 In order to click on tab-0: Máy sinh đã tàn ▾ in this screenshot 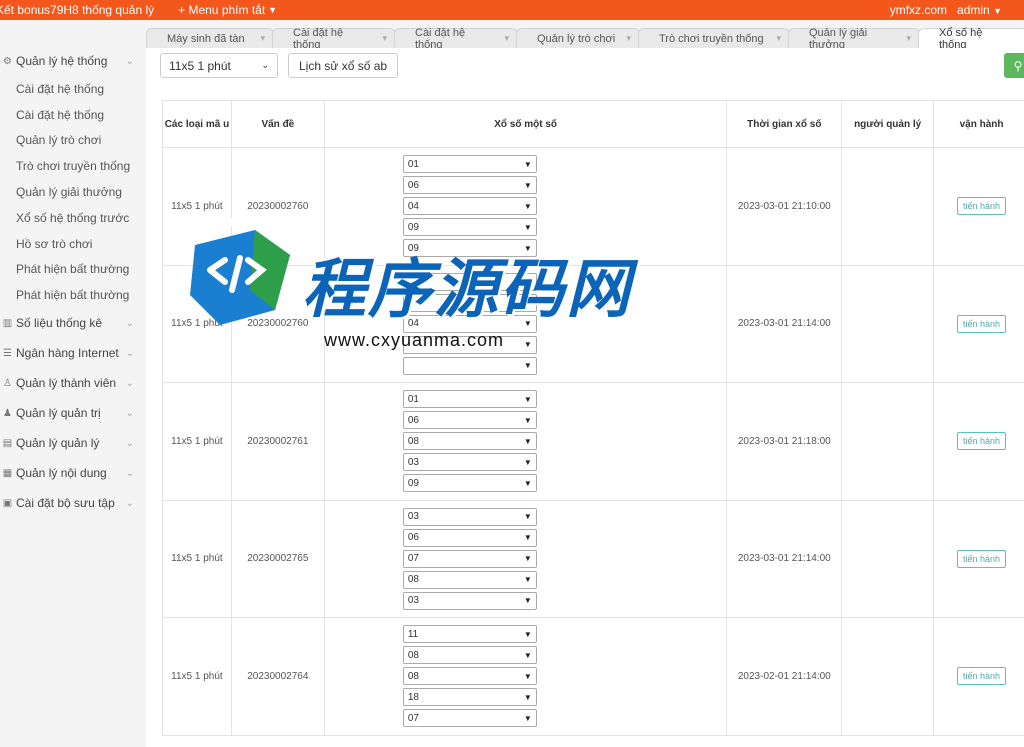, I will do `click(210, 38)`.